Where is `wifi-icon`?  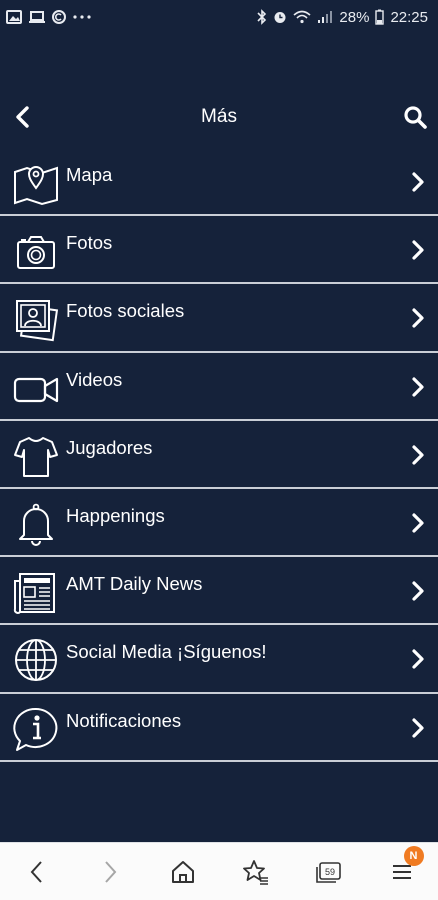
wifi-icon is located at coordinates (302, 17).